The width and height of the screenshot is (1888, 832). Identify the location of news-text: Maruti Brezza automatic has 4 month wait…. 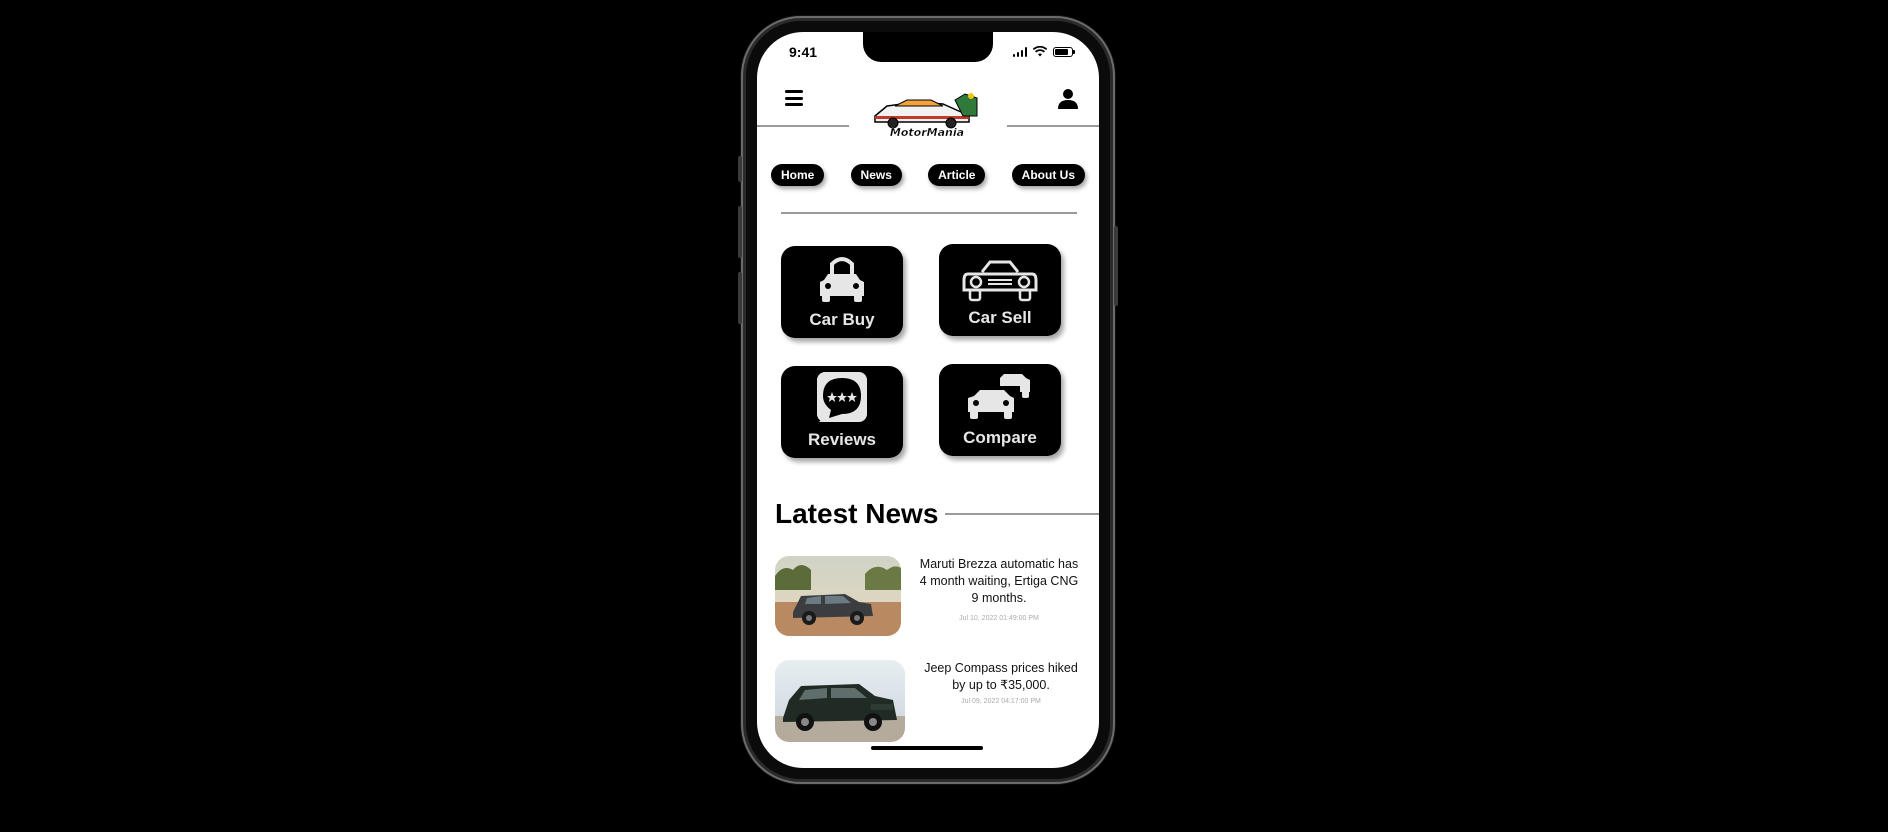
(999, 589).